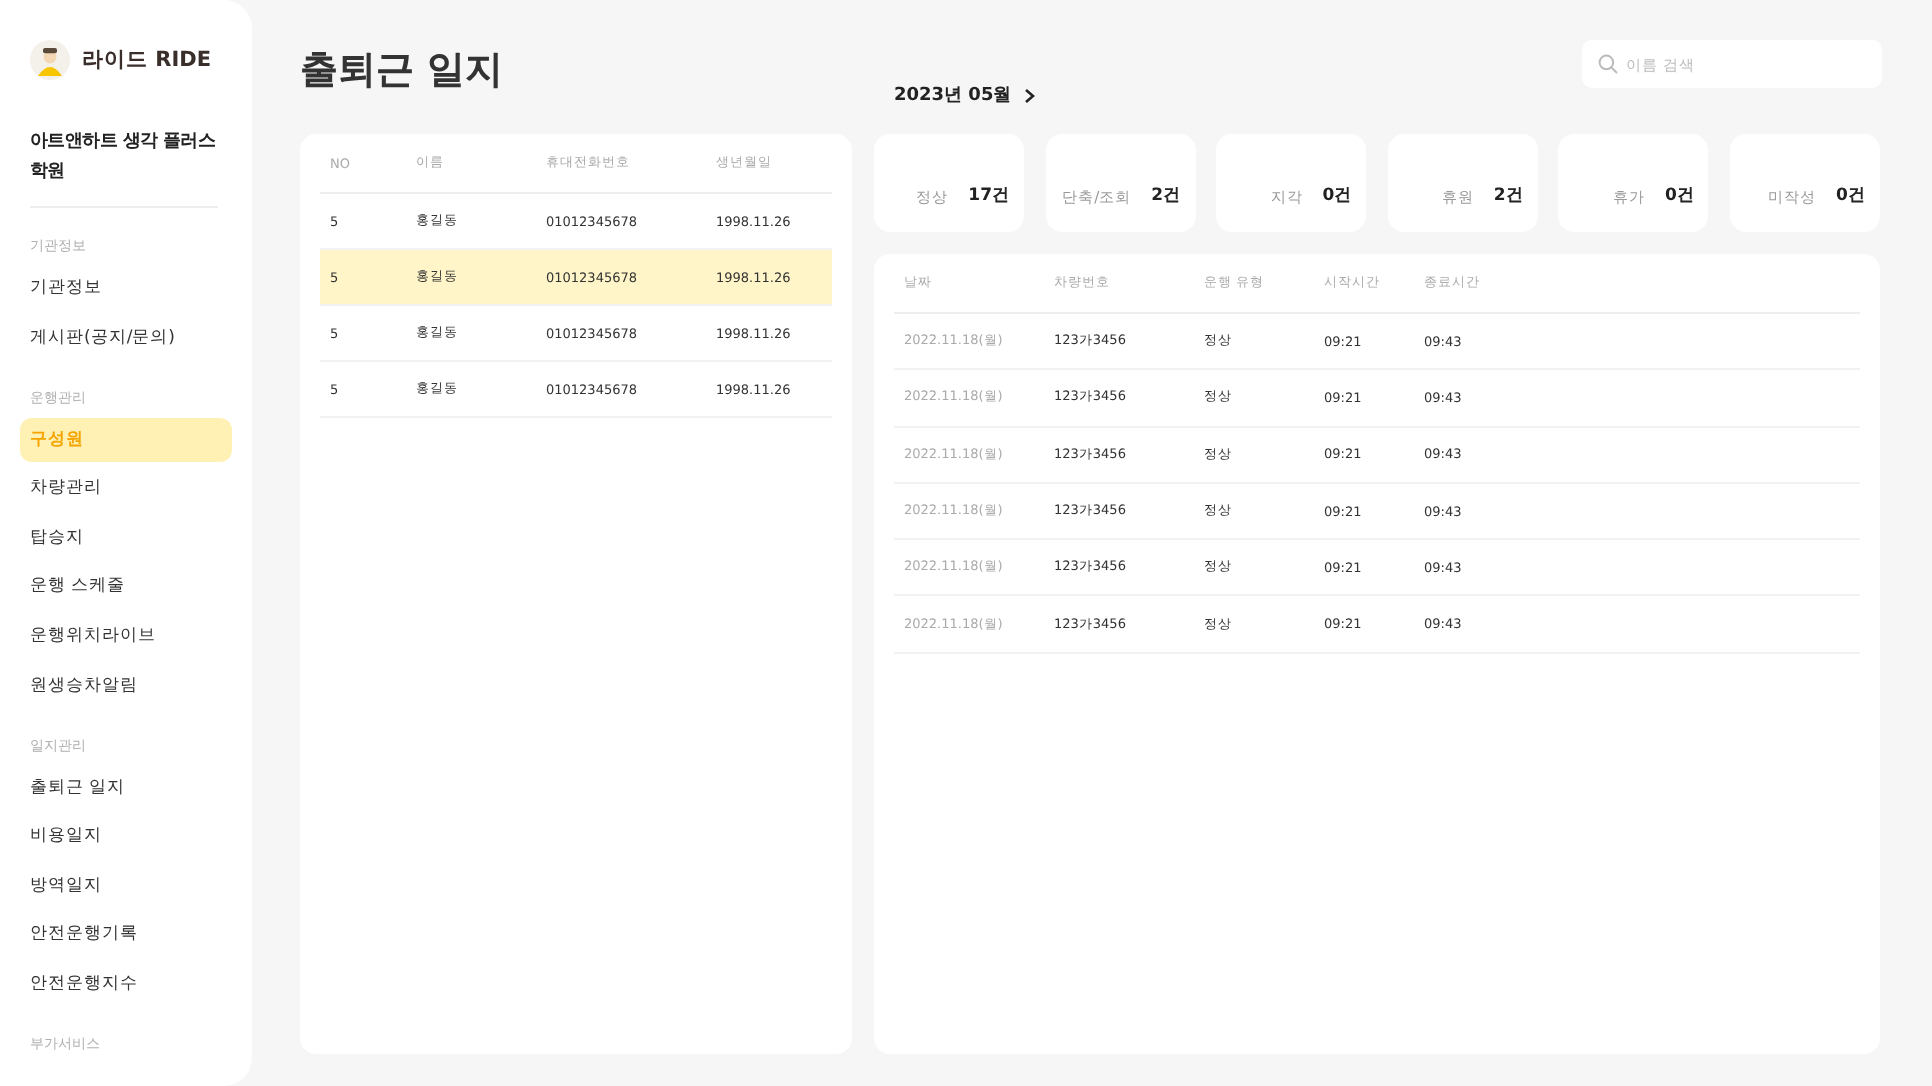  What do you see at coordinates (126, 635) in the screenshot?
I see `sidebar-item: 운행위치라이브` at bounding box center [126, 635].